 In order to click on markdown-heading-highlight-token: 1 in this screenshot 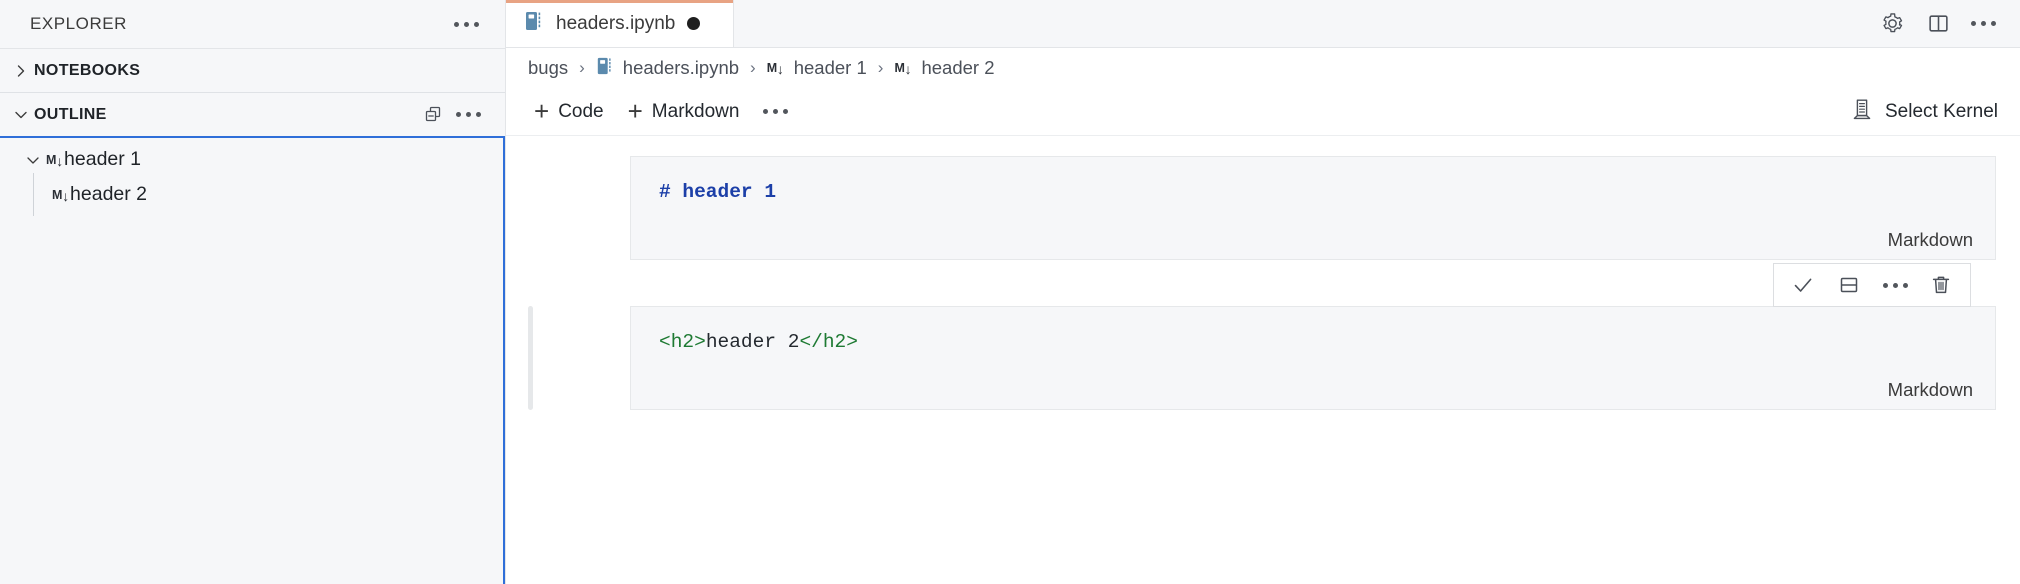, I will do `click(770, 192)`.